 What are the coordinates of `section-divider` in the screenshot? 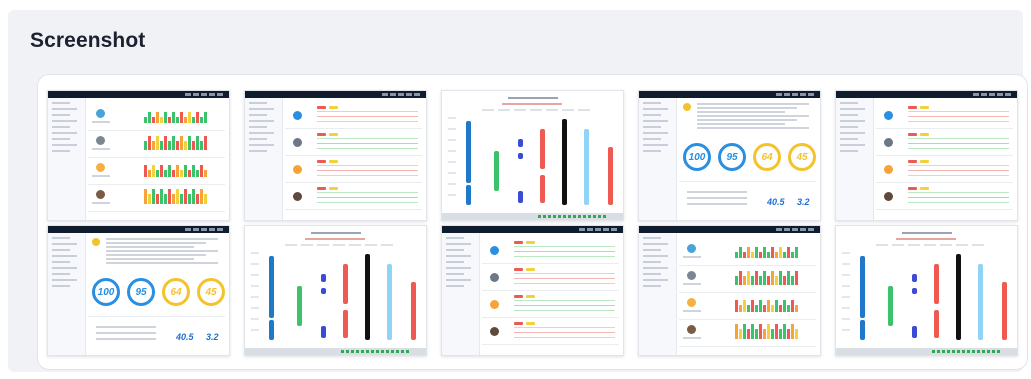 It's located at (747, 181).